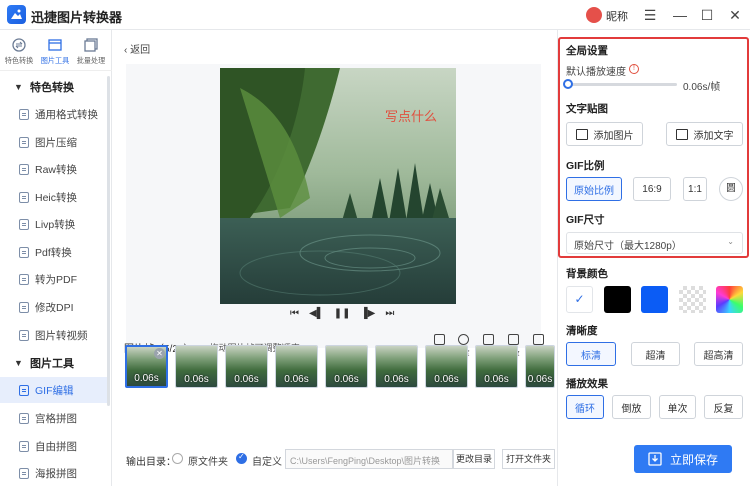  Describe the element at coordinates (55, 279) in the screenshot. I see `sidebar-item-to-pdf: 转为PDF` at that location.